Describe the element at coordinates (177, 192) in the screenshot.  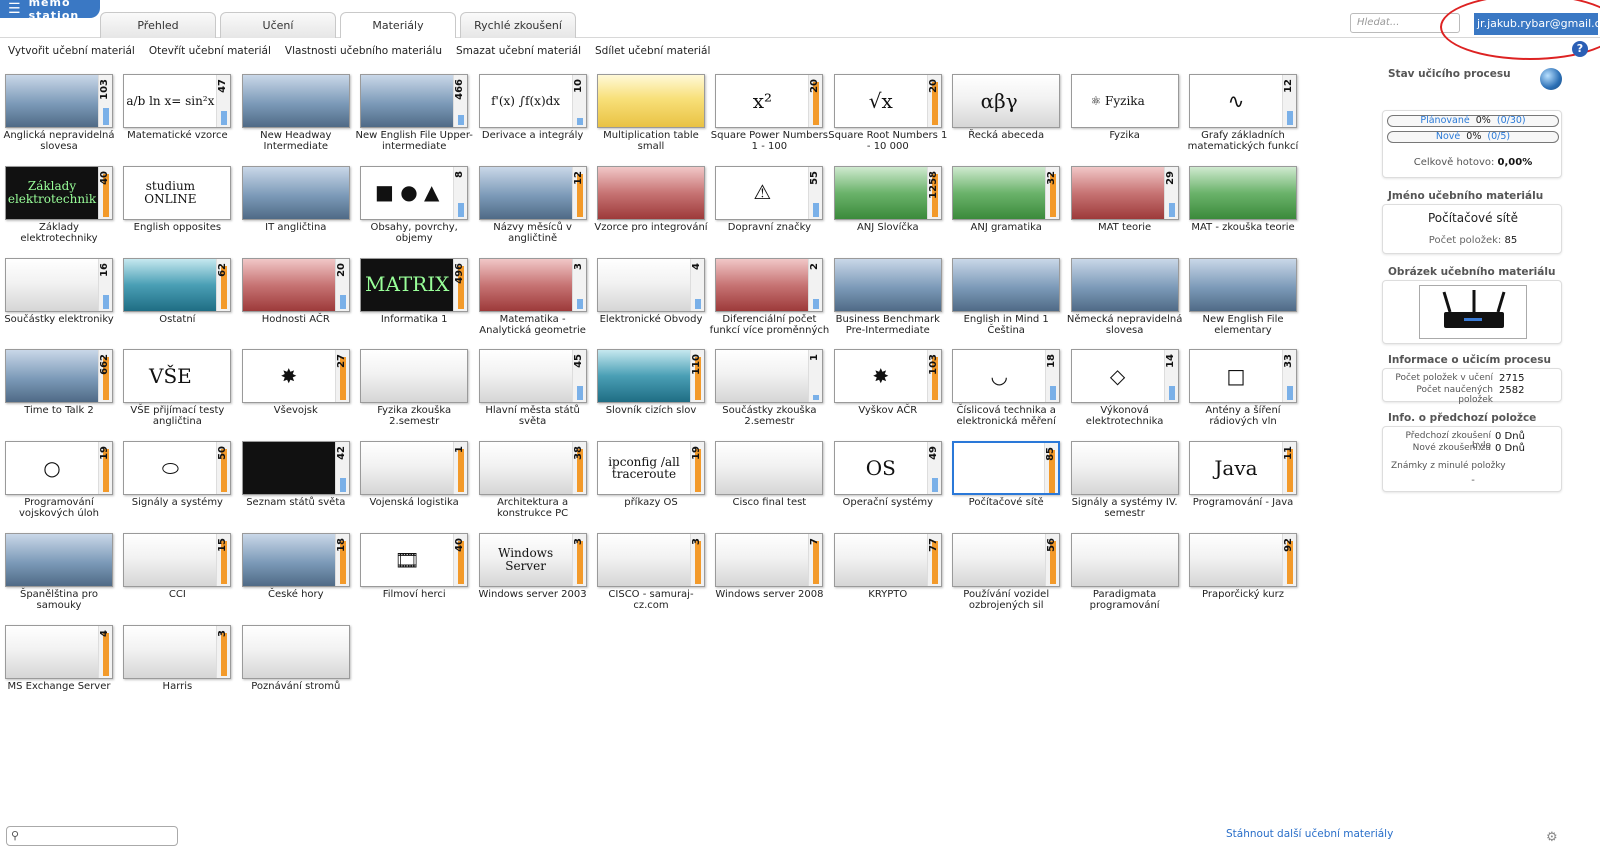
I see `material-thumbnail: studium ONLINE` at that location.